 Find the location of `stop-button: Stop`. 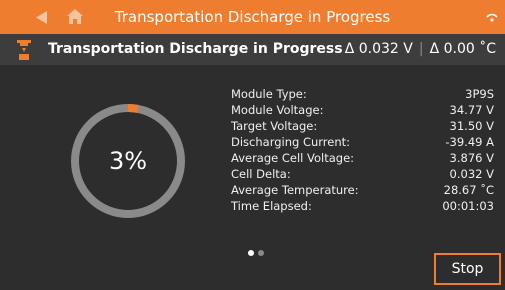

stop-button: Stop is located at coordinates (467, 269).